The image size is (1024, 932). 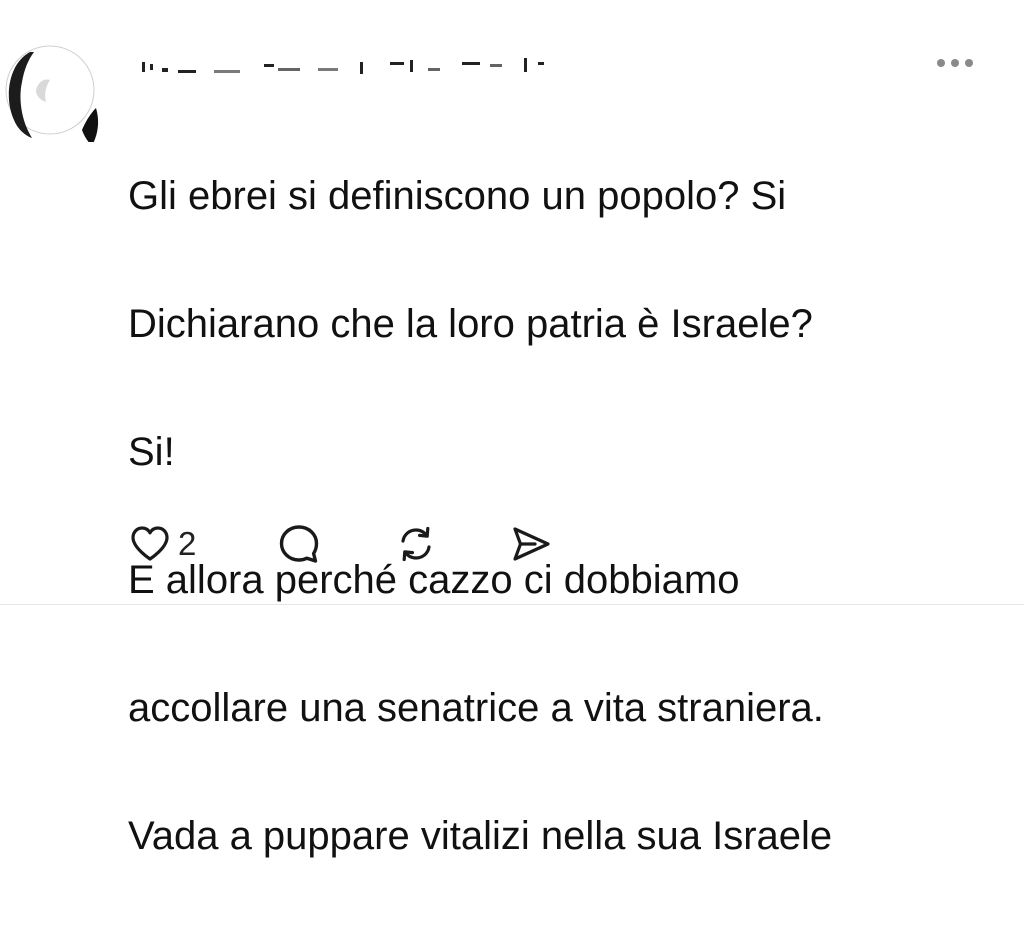 I want to click on share-button, so click(x=531, y=544).